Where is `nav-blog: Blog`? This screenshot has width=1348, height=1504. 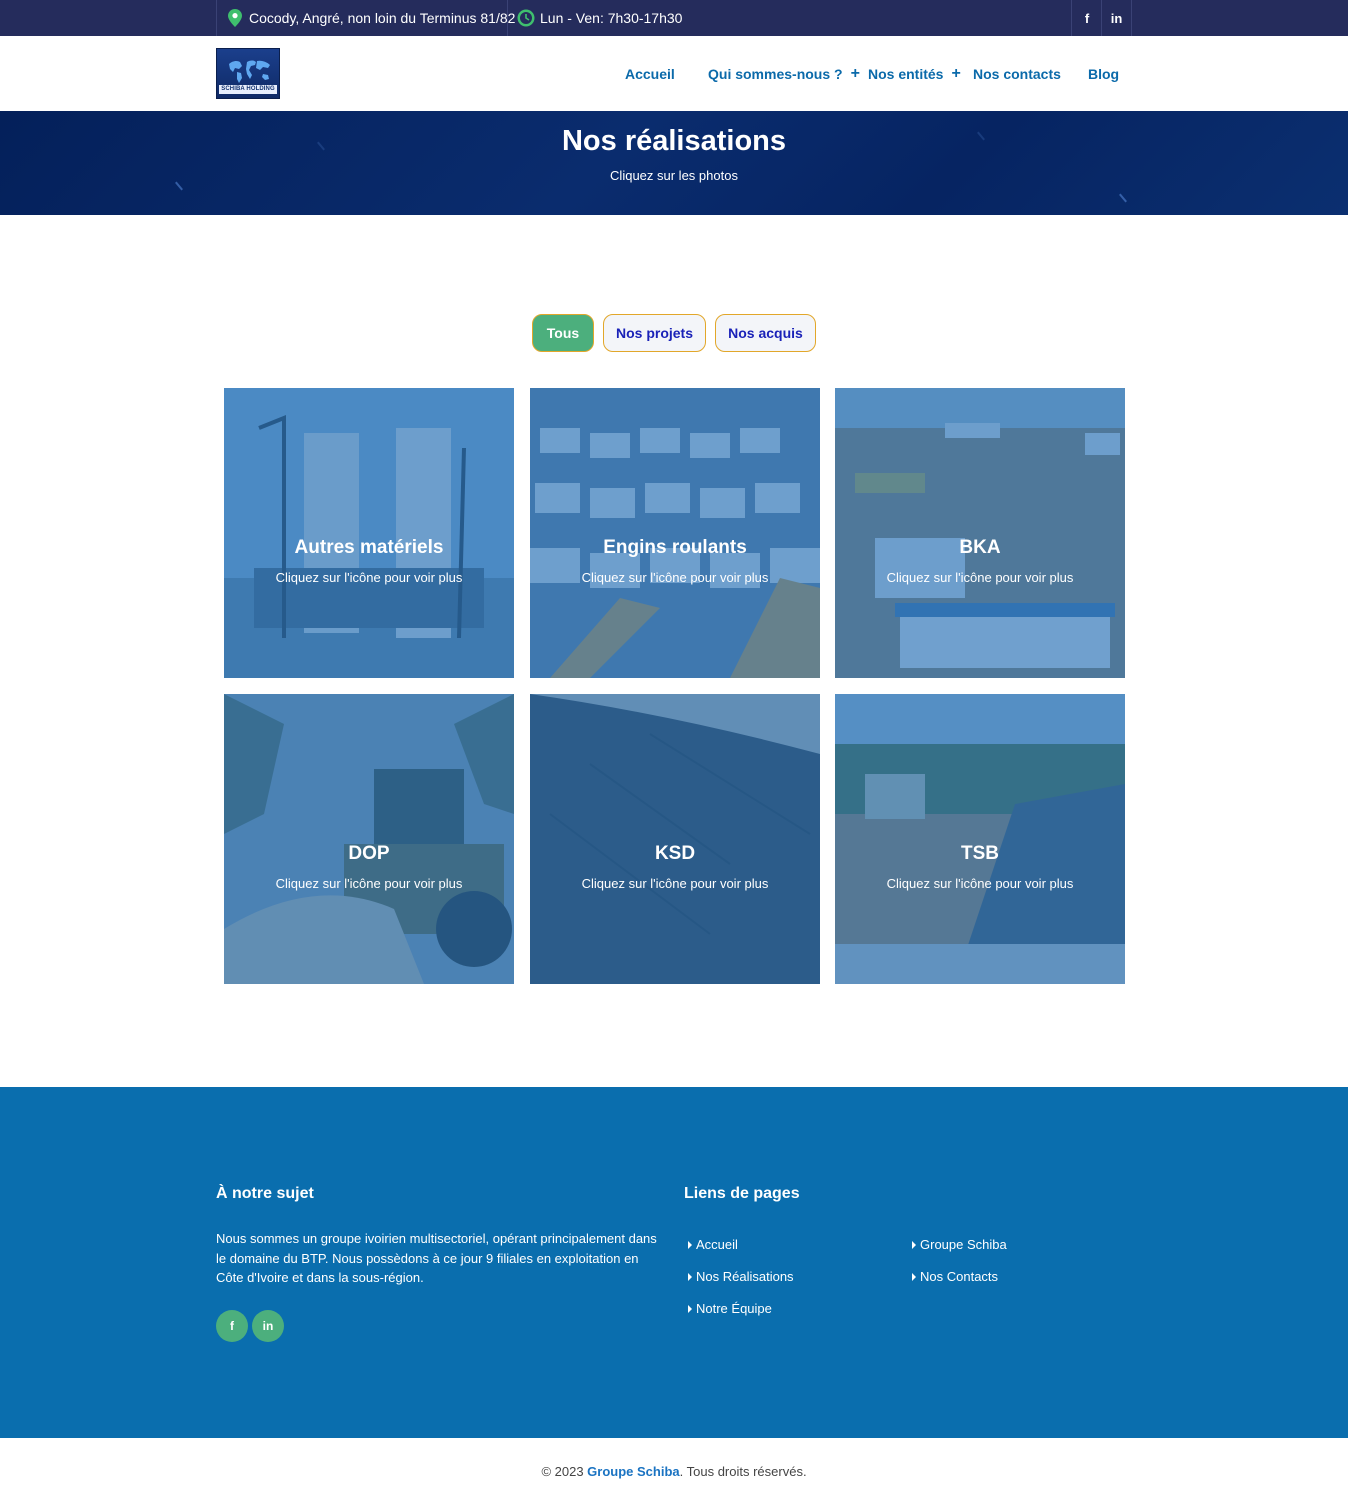
nav-blog: Blog is located at coordinates (1103, 74).